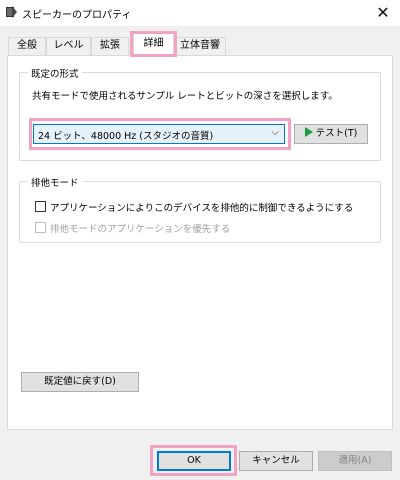 This screenshot has height=480, width=400. I want to click on format-select: 24 ビット、48000 Hz (スタジオの音質) ⌵, so click(159, 134).